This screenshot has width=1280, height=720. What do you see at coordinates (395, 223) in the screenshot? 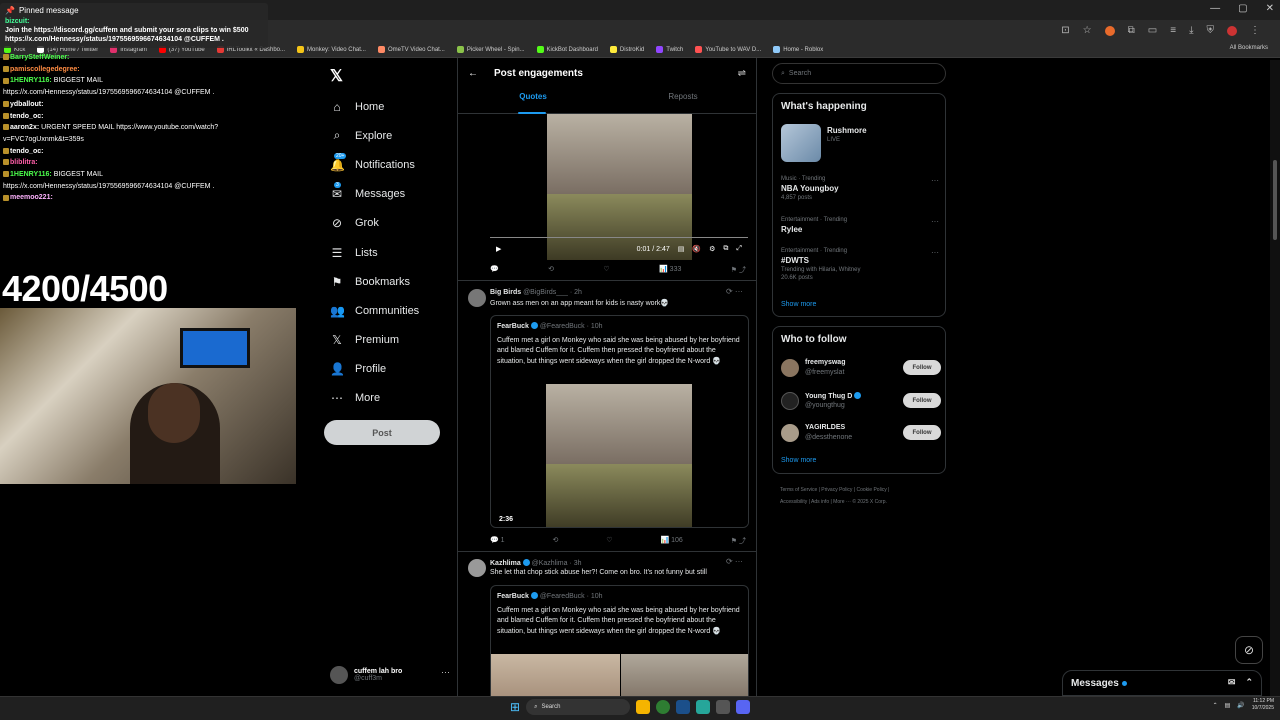
I see `sidebar-item-grok: ⊘ Grok` at bounding box center [395, 223].